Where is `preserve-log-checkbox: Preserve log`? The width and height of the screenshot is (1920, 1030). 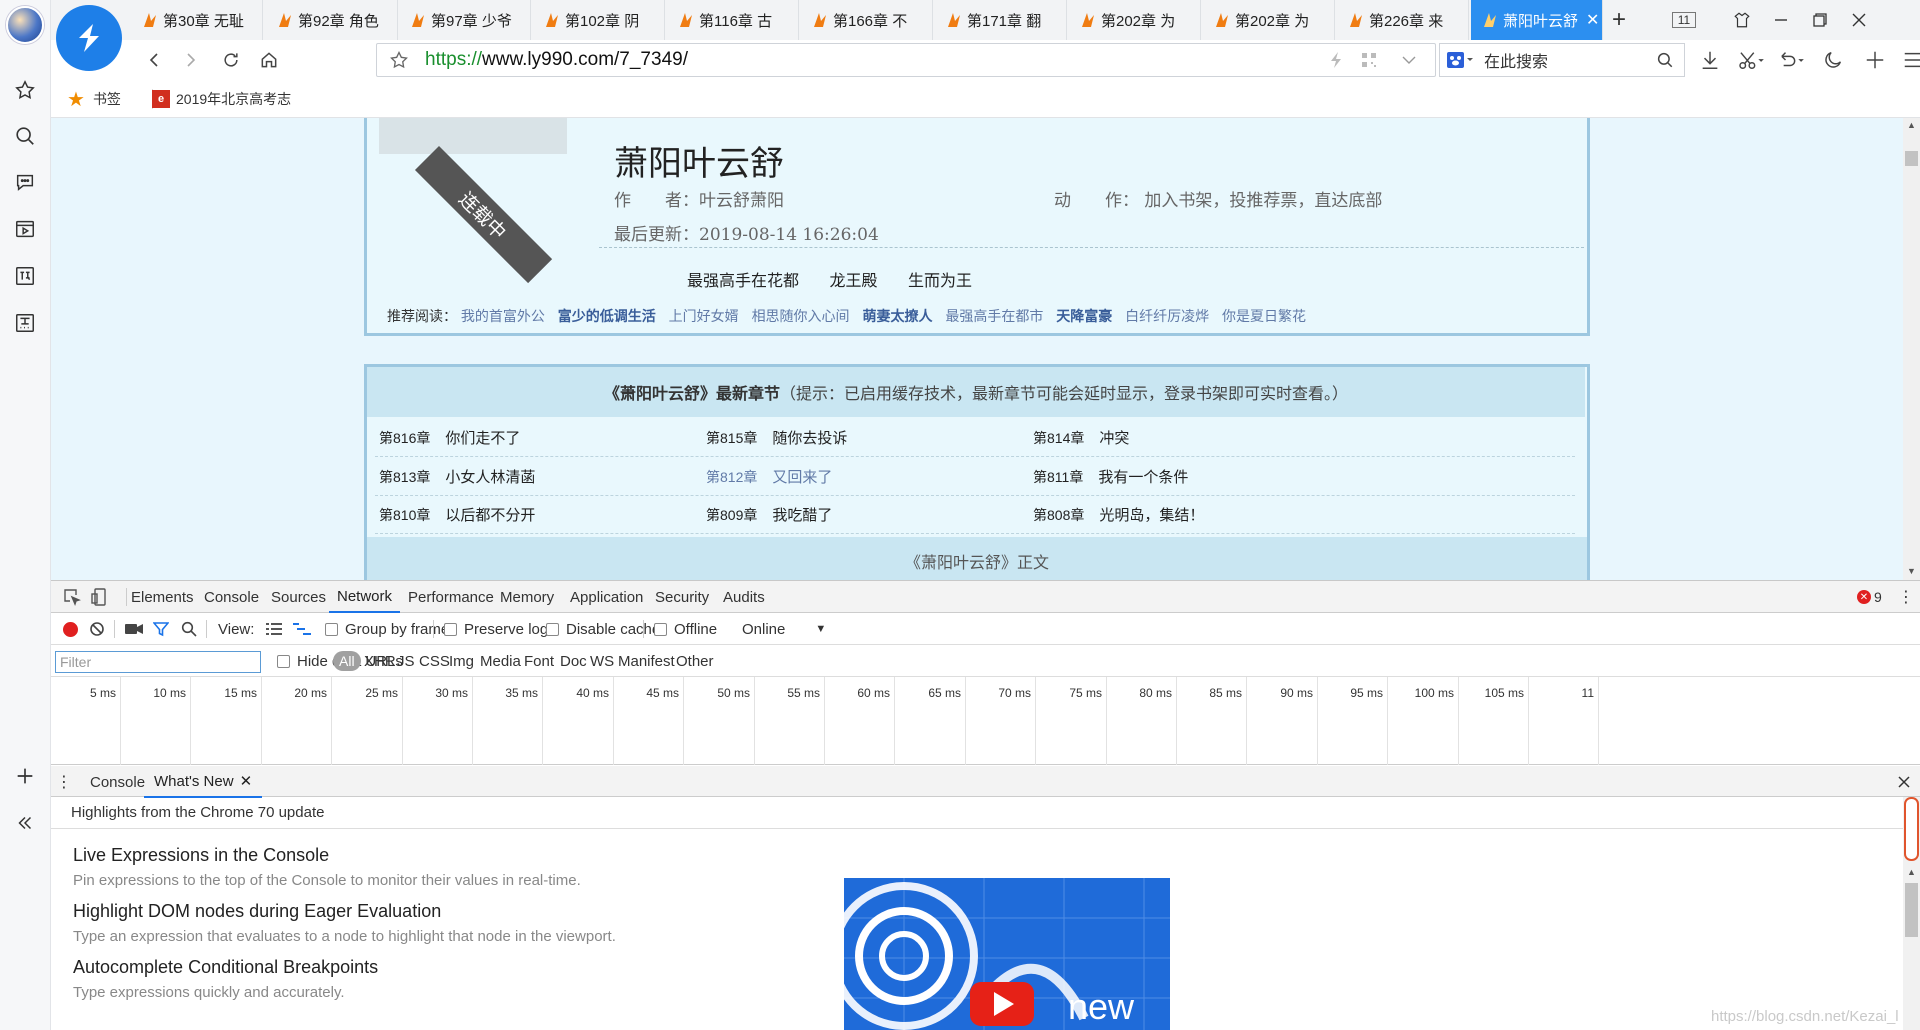
preserve-log-checkbox: Preserve log is located at coordinates (496, 629).